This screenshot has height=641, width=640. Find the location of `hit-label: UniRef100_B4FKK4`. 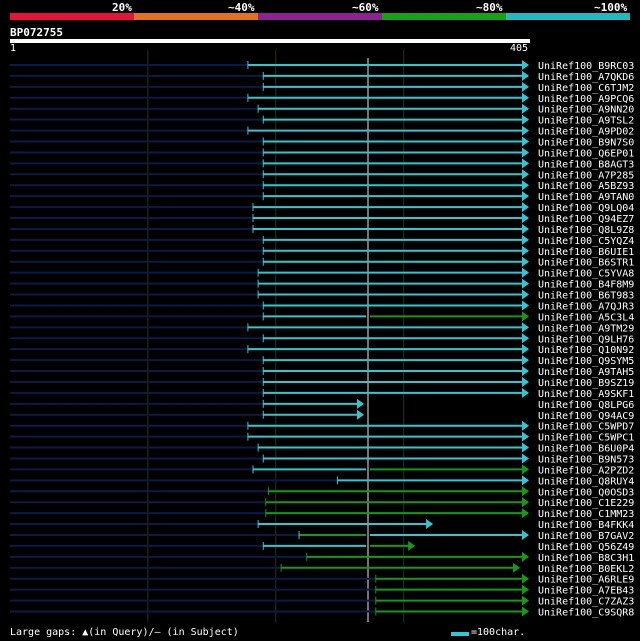

hit-label: UniRef100_B4FKK4 is located at coordinates (586, 525).